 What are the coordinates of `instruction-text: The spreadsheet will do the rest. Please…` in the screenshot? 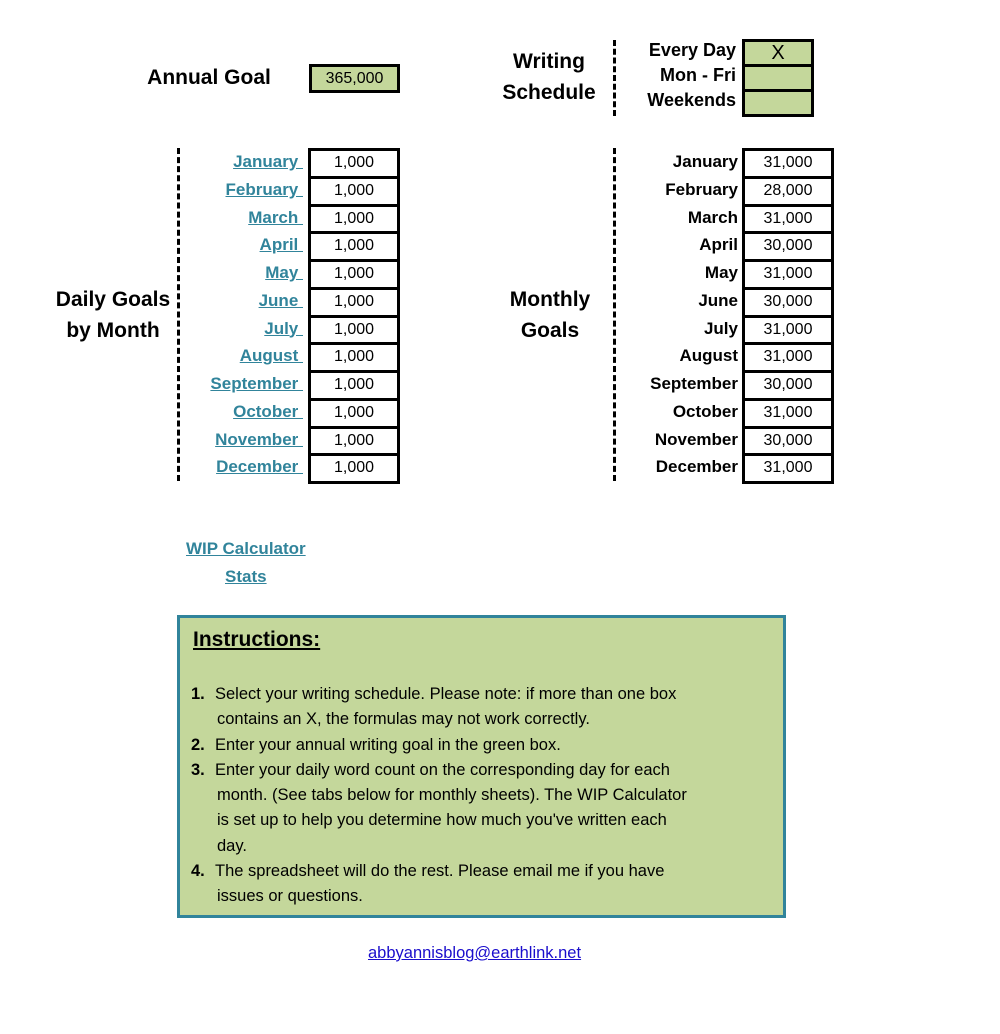 It's located at (483, 884).